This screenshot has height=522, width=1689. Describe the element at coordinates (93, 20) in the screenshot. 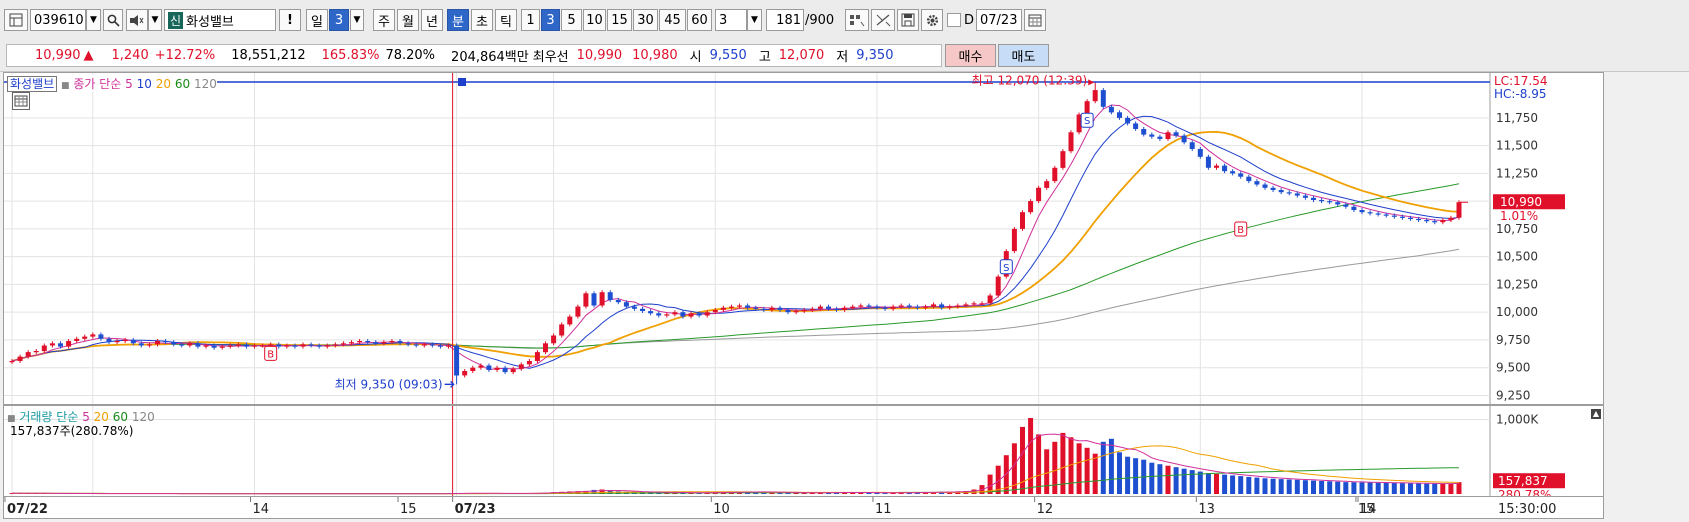

I see `stock-code-dropdown-icon: ▼` at that location.